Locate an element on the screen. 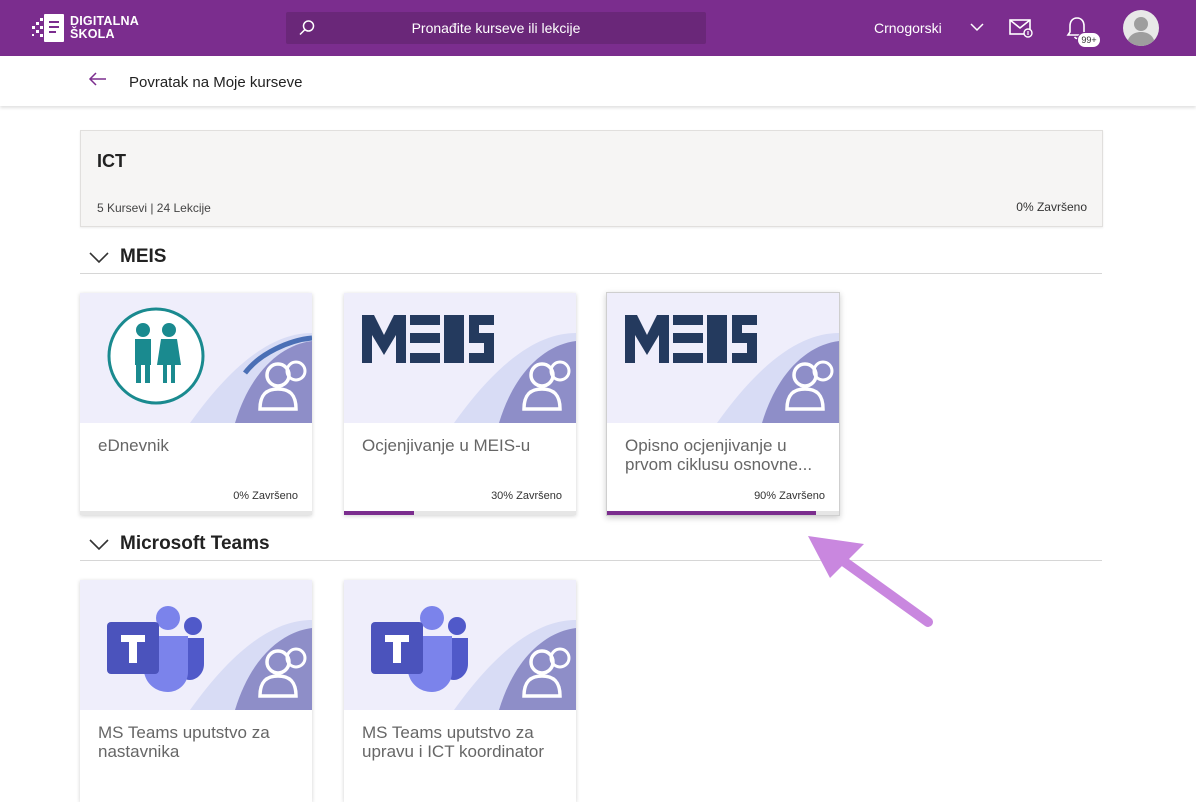 The height and width of the screenshot is (802, 1196). course-meta: 5 Kursevi | 24 Lekcije is located at coordinates (154, 208).